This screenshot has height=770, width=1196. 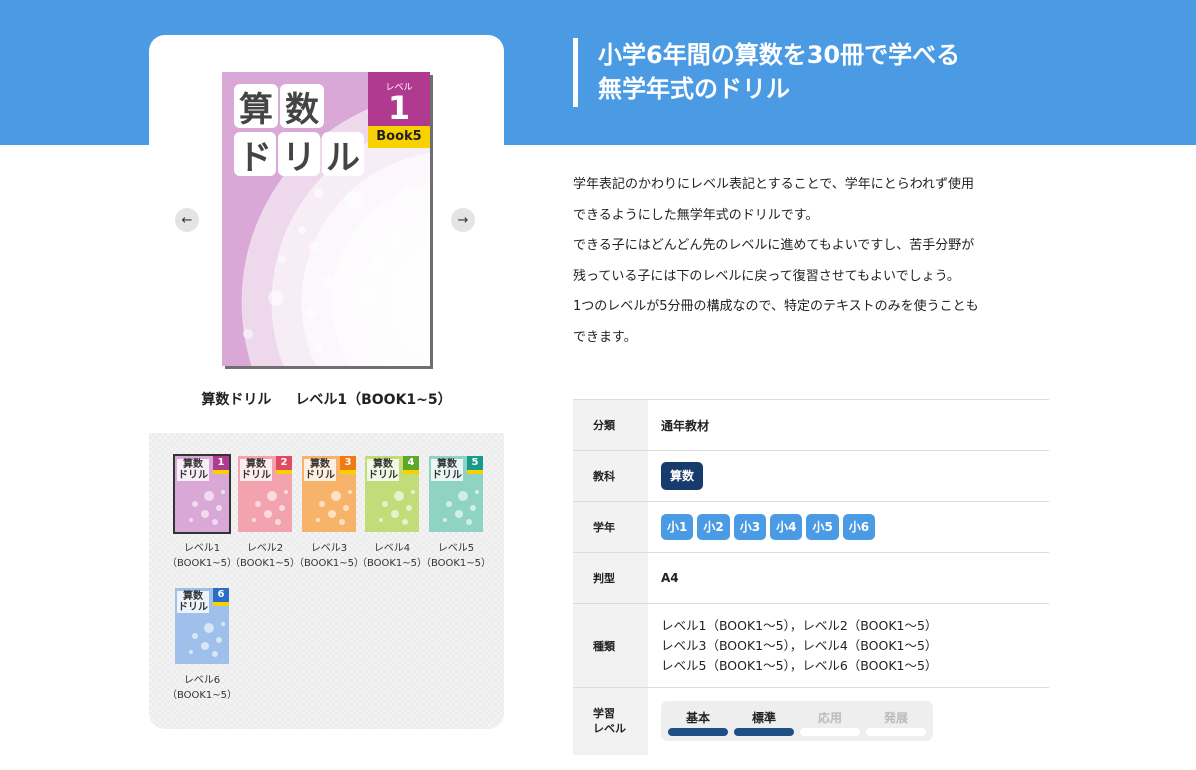 What do you see at coordinates (202, 494) in the screenshot?
I see `thumbnail-cover: 算数 ドリル 1` at bounding box center [202, 494].